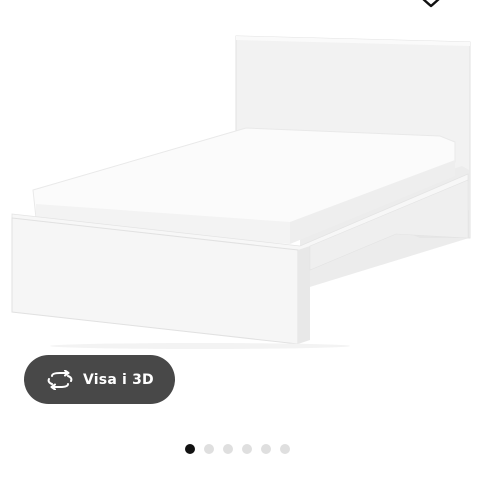 This screenshot has width=480, height=480. Describe the element at coordinates (118, 379) in the screenshot. I see `view-3d-label: Visa i 3D` at that location.